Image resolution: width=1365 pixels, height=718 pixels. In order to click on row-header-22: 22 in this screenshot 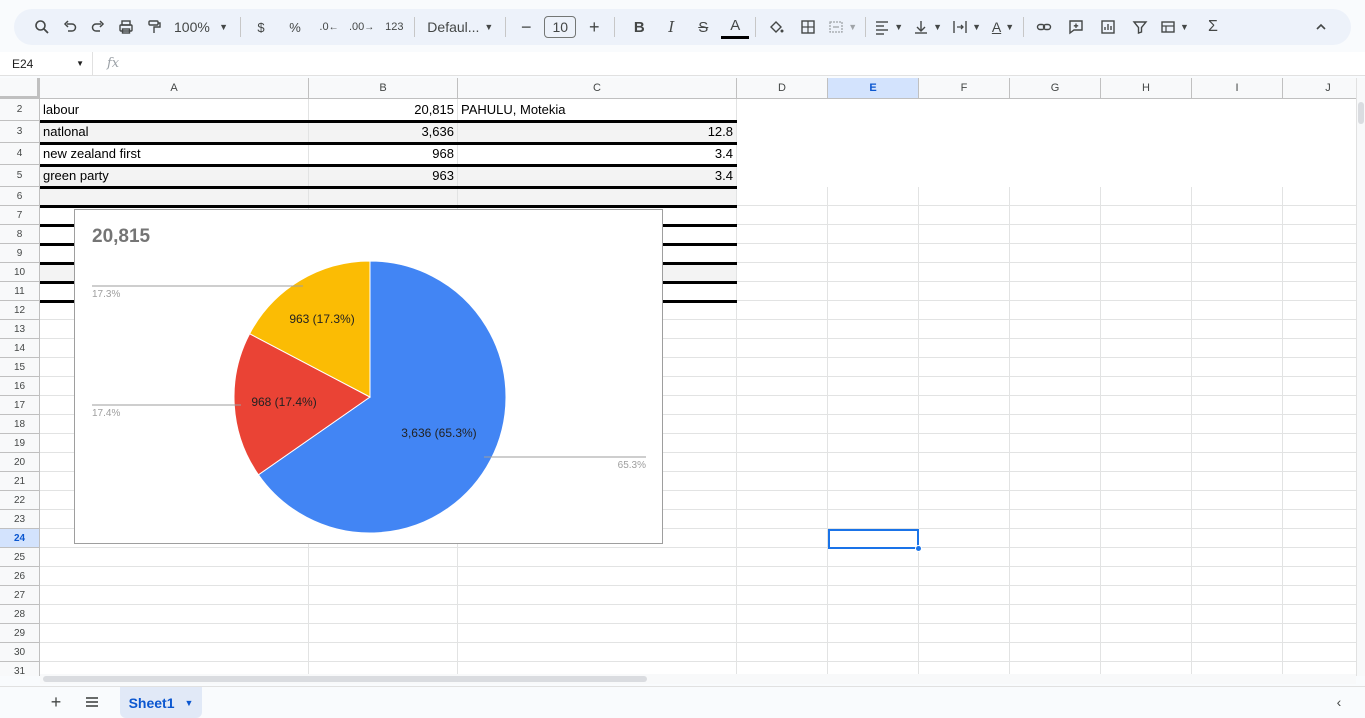, I will do `click(20, 500)`.